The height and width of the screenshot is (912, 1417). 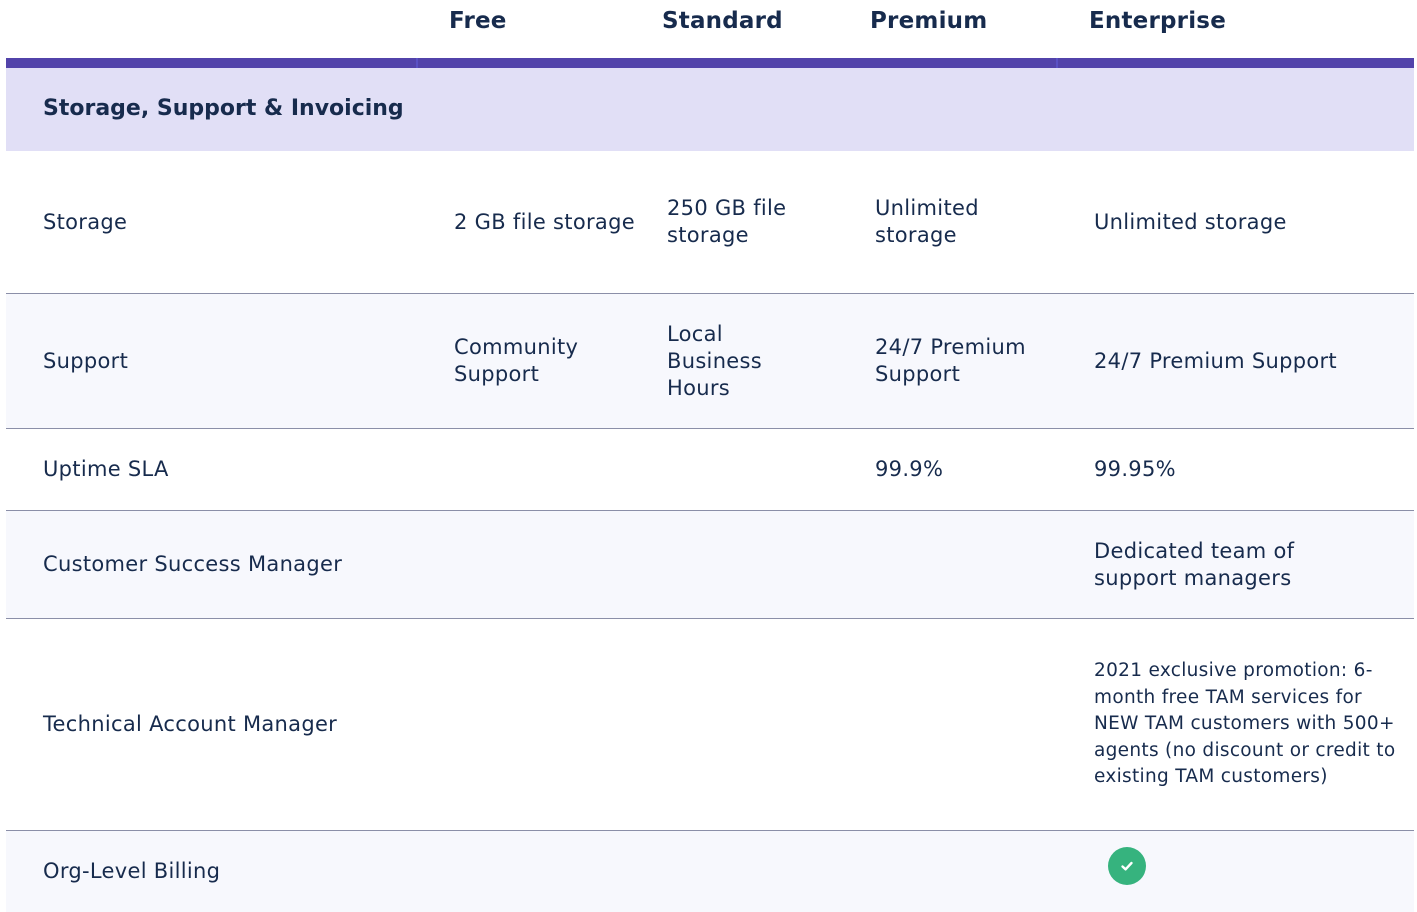 What do you see at coordinates (1190, 221) in the screenshot?
I see `enterprise-value-text: Unlimited storage` at bounding box center [1190, 221].